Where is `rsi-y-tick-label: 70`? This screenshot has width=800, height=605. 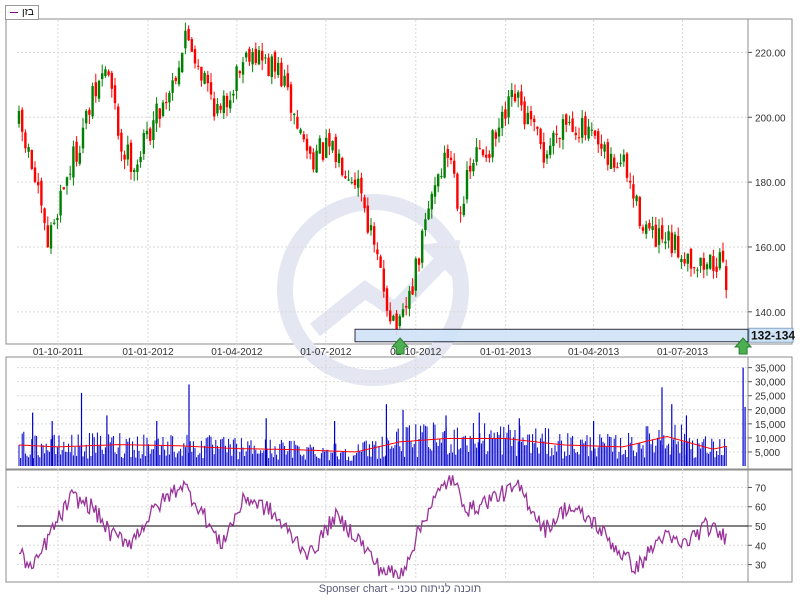
rsi-y-tick-label: 70 is located at coordinates (761, 488).